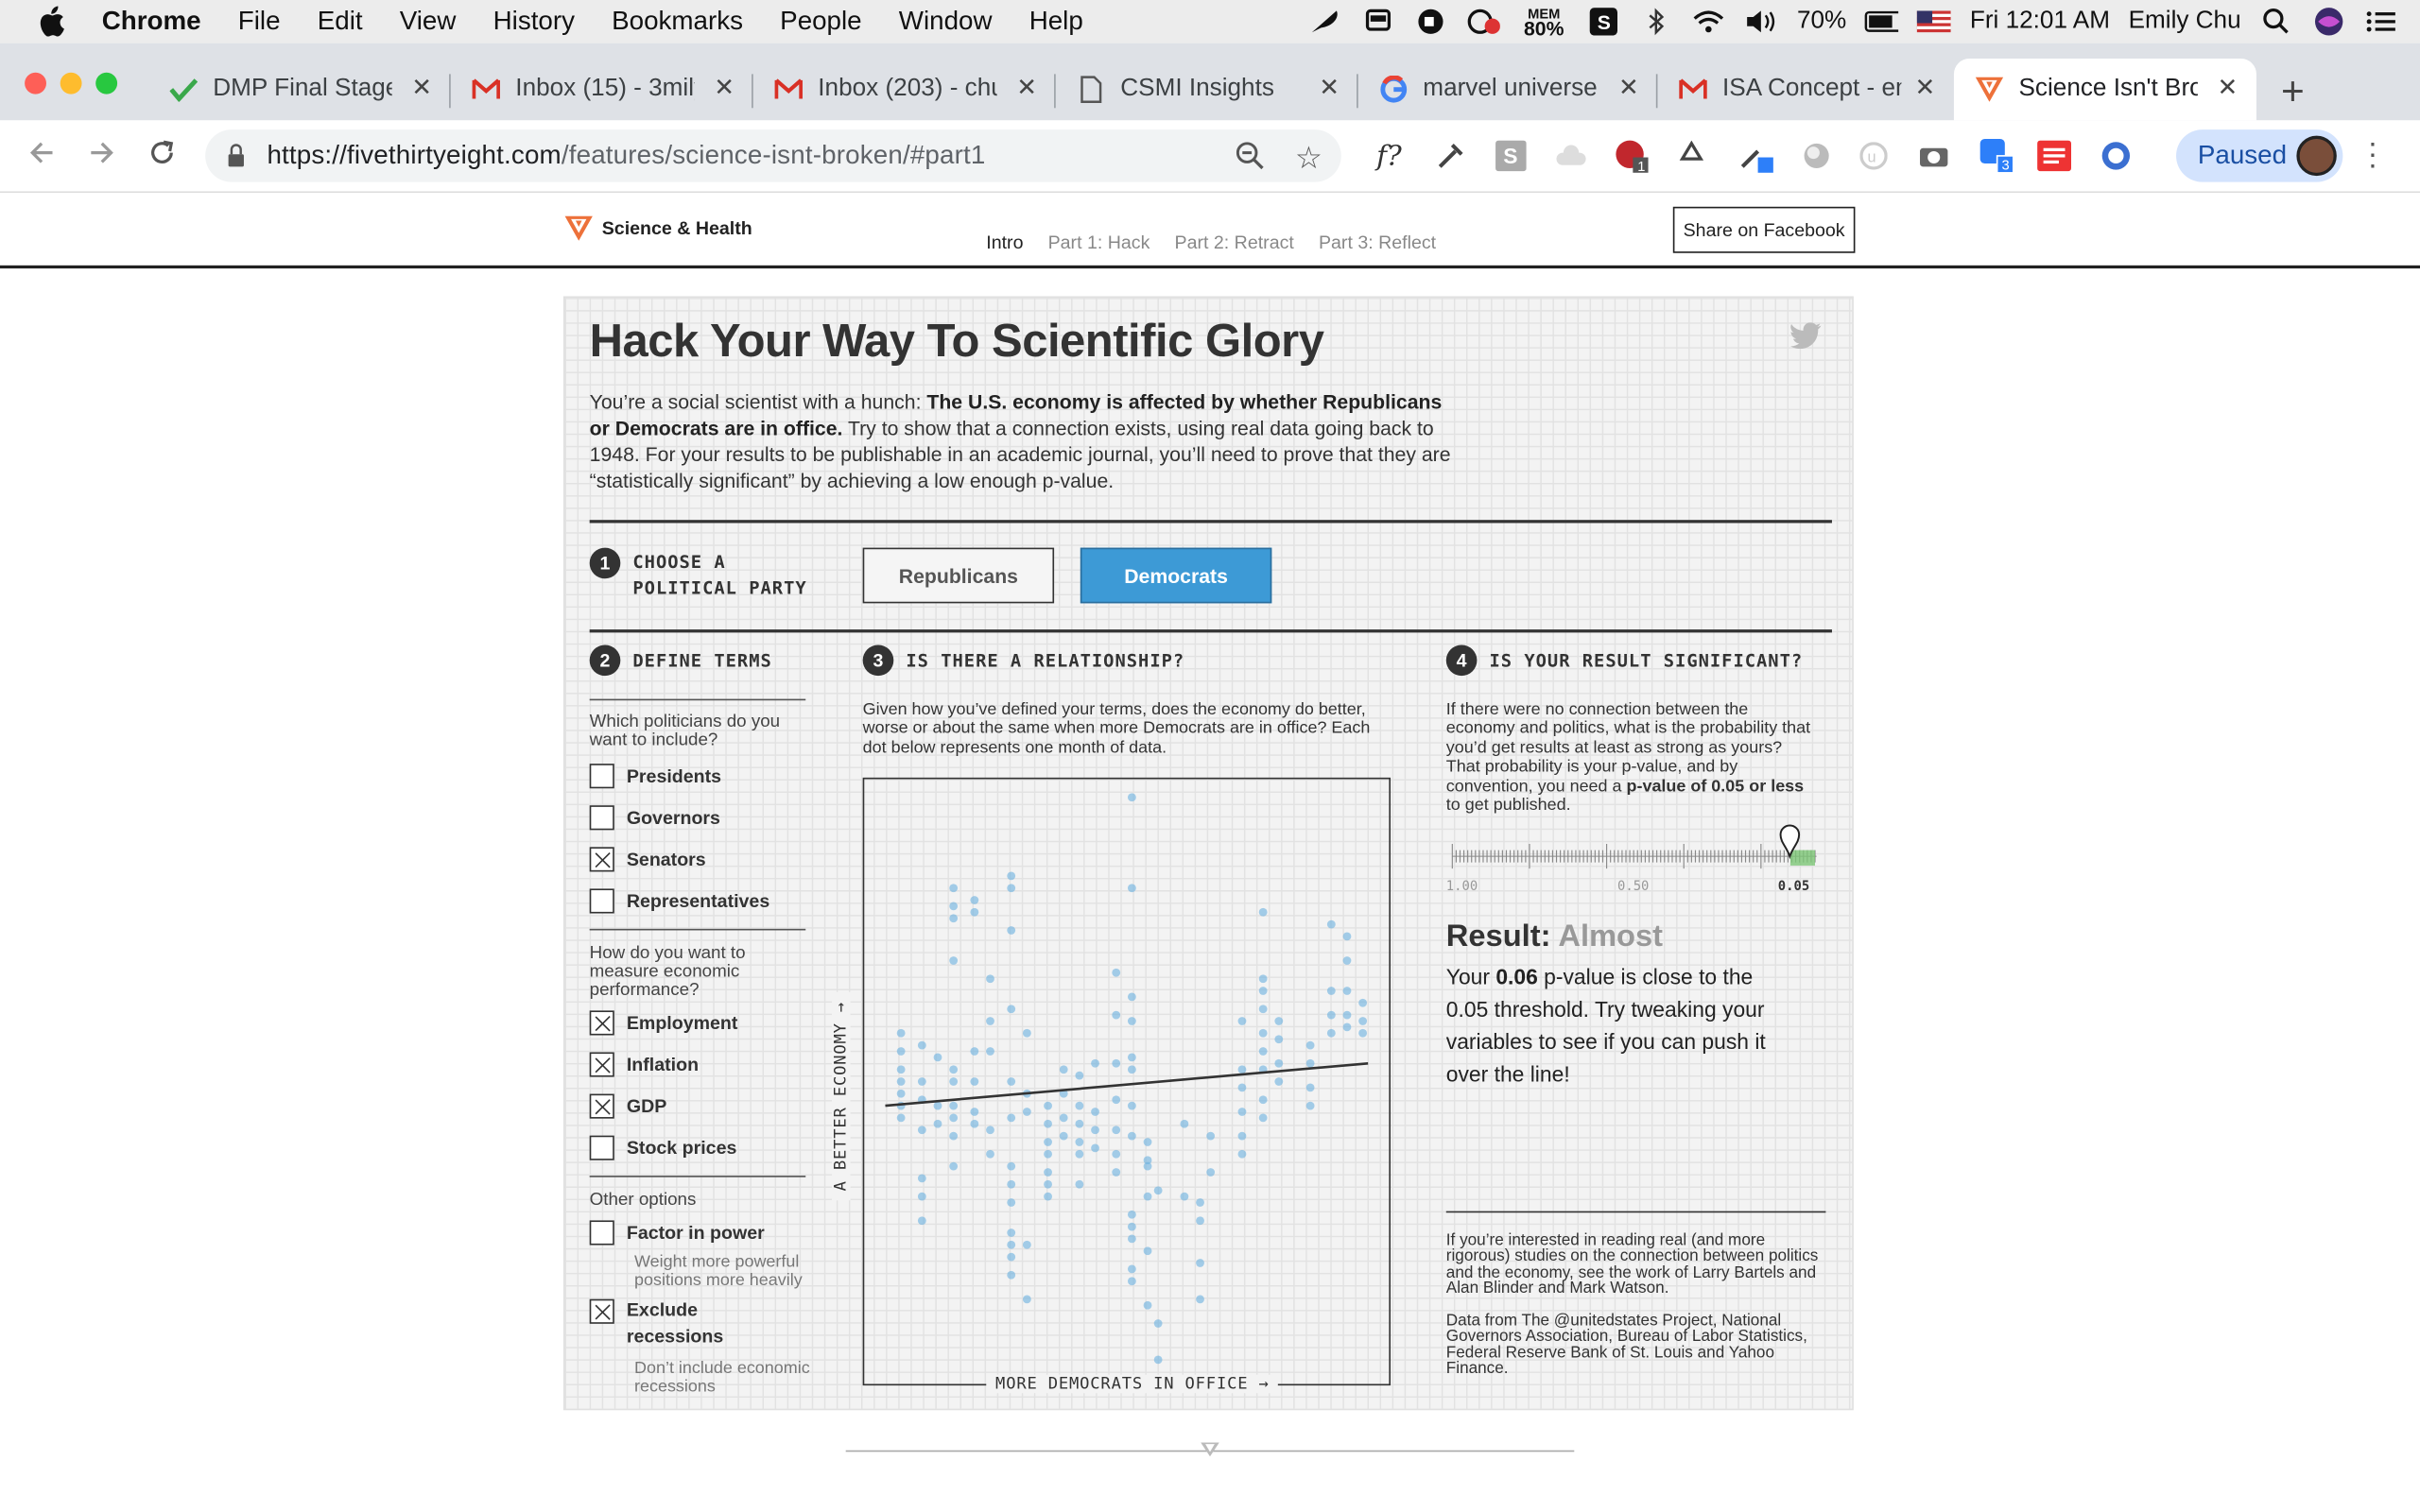 Image resolution: width=2420 pixels, height=1512 pixels. Describe the element at coordinates (2104, 90) in the screenshot. I see `tab-science-isnt-broken: Science Isn't Bro ✕` at that location.